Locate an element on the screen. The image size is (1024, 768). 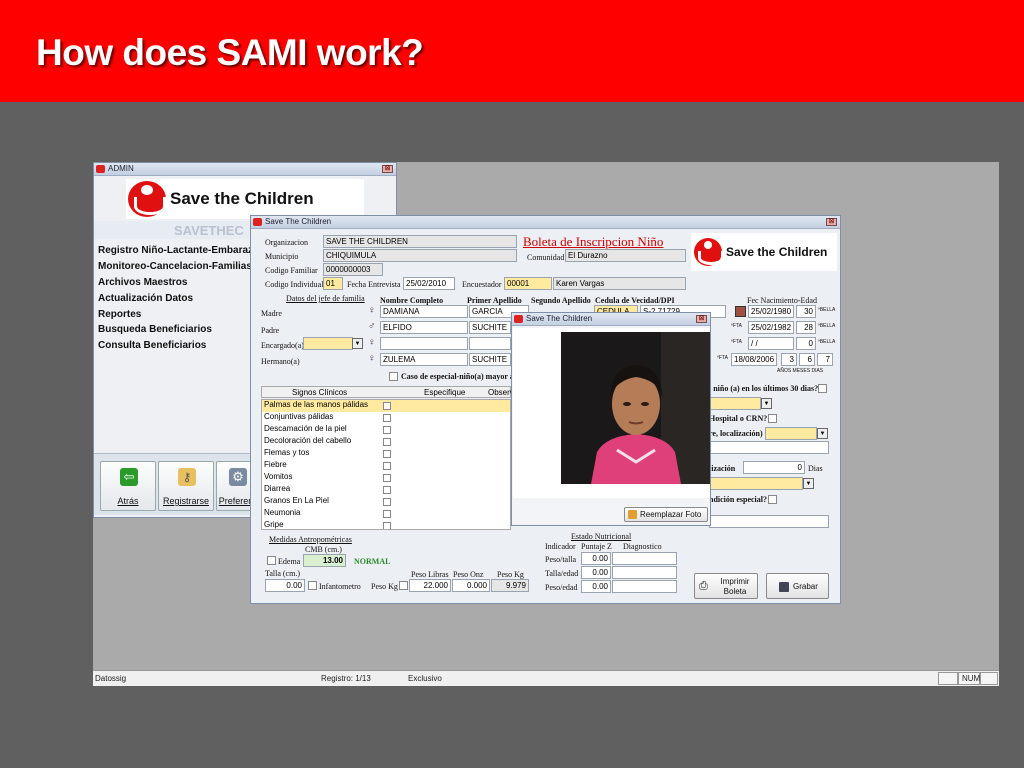
segundo-apellido-header: Segundo Apellido is located at coordinates (561, 300).